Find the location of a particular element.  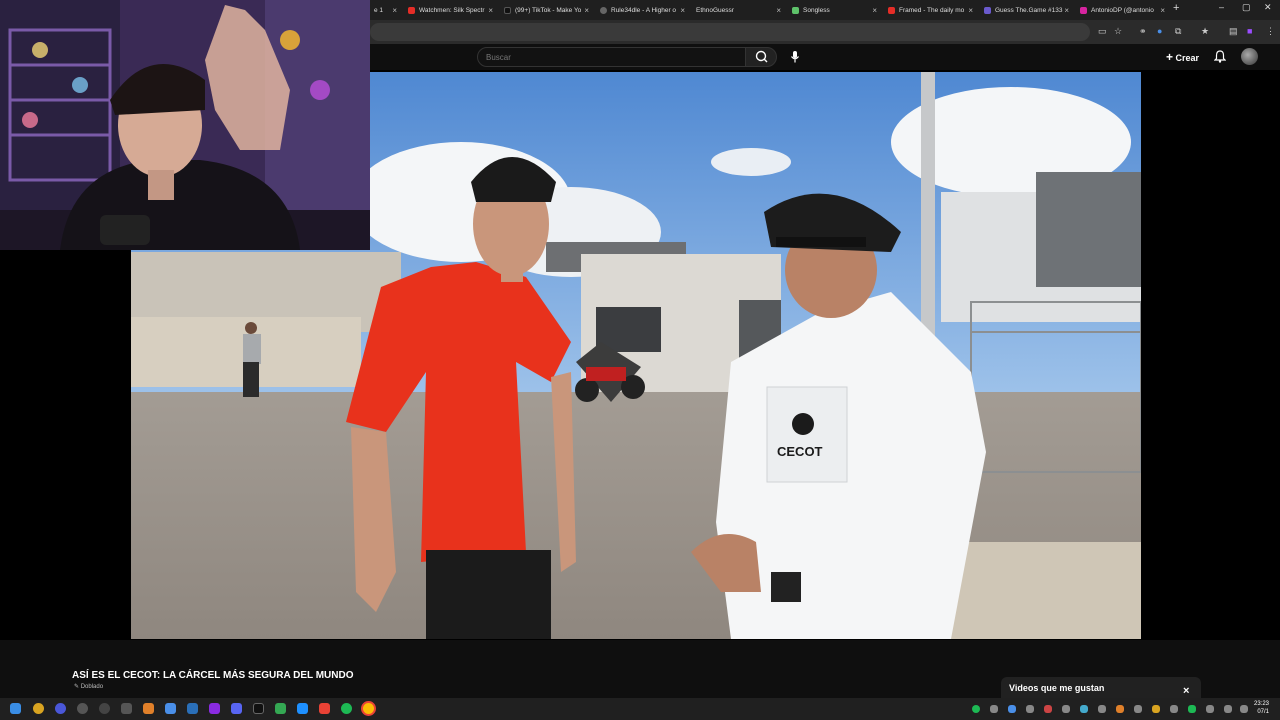

liked-videos-panel: Videos que me gustan × is located at coordinates (1101, 688).